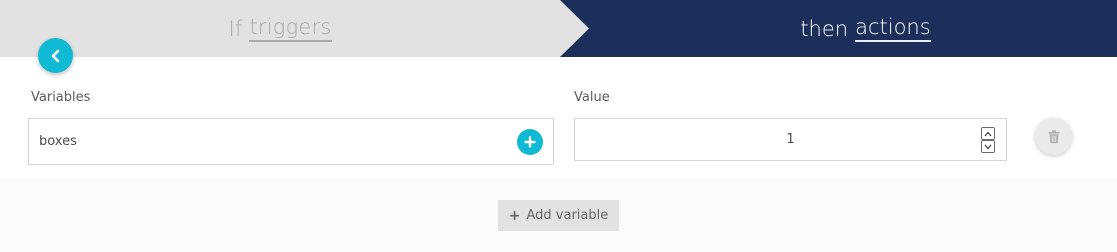  I want to click on chevron-down-icon, so click(988, 146).